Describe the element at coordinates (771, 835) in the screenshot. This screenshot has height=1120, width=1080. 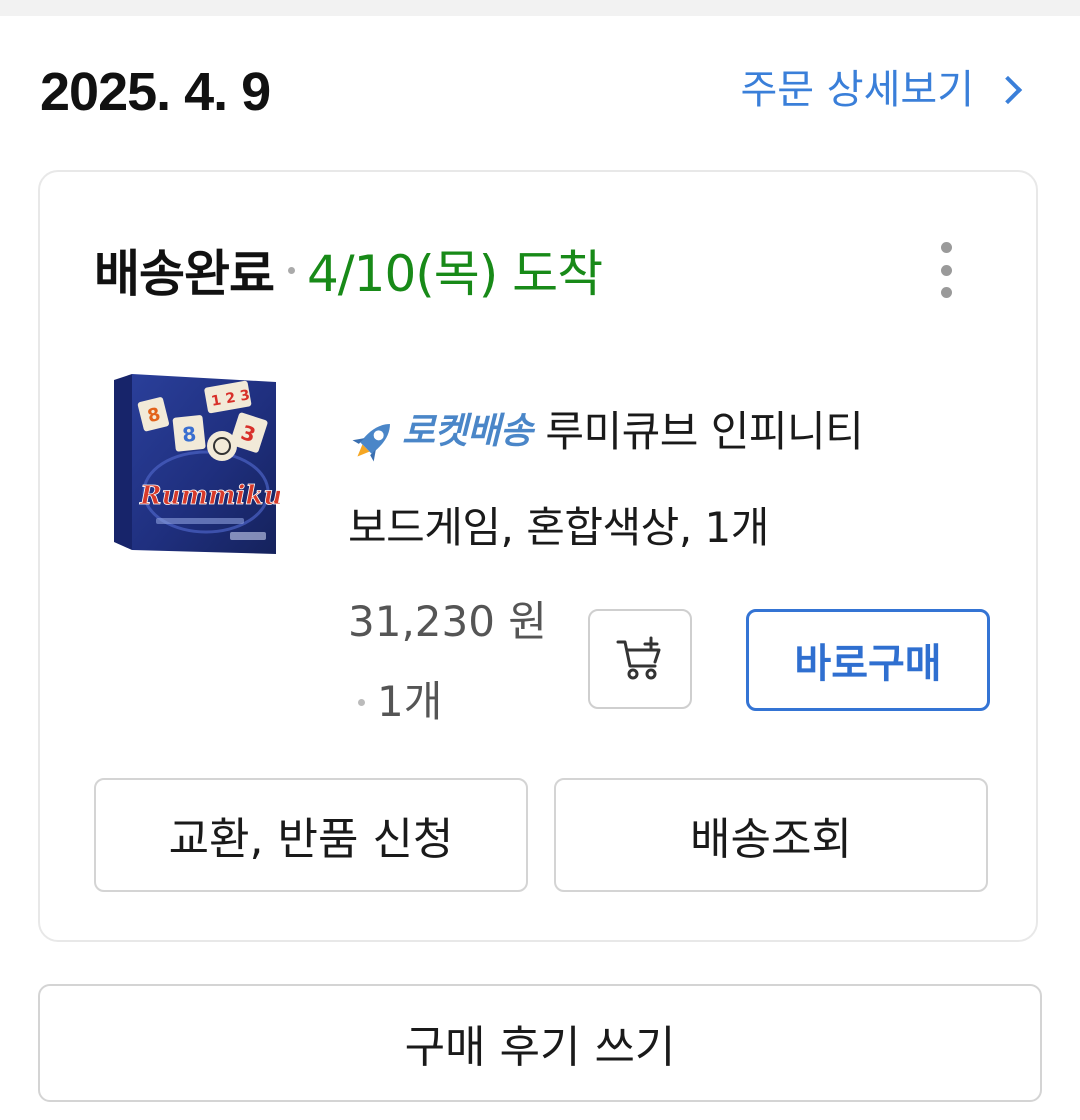
I see `delivery-tracking-button: 배송조회` at that location.